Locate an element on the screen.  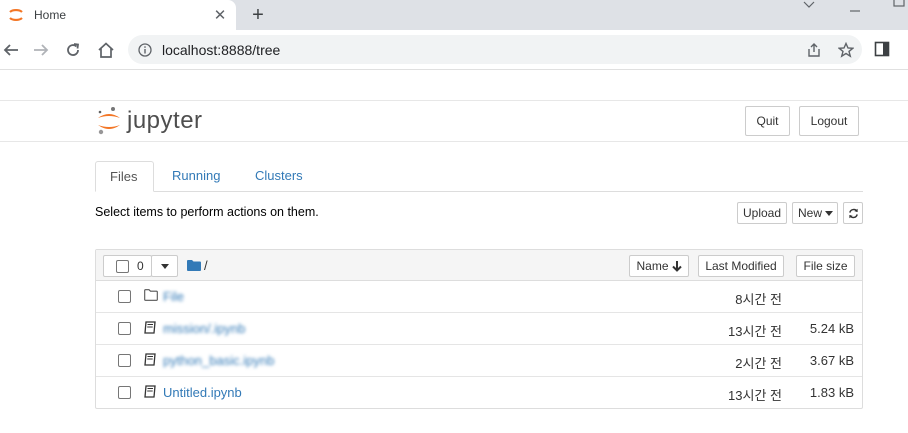
select-all-control: 0 is located at coordinates (127, 266).